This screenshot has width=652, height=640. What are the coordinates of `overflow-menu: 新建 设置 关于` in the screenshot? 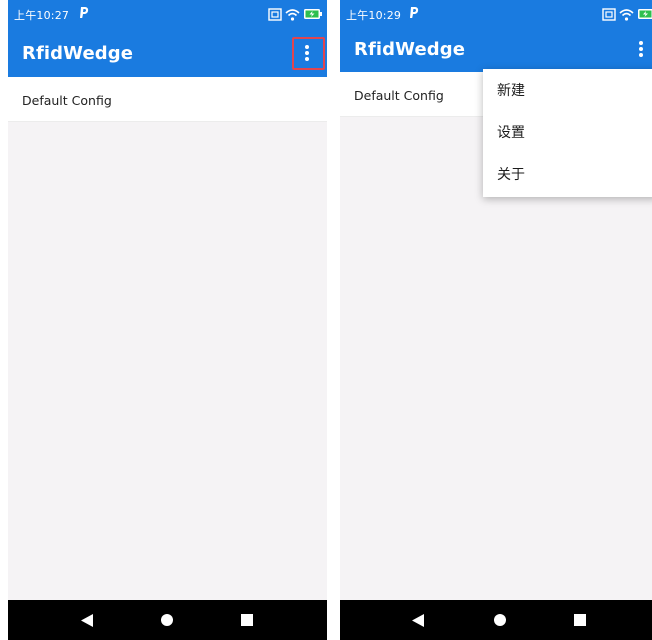 It's located at (567, 133).